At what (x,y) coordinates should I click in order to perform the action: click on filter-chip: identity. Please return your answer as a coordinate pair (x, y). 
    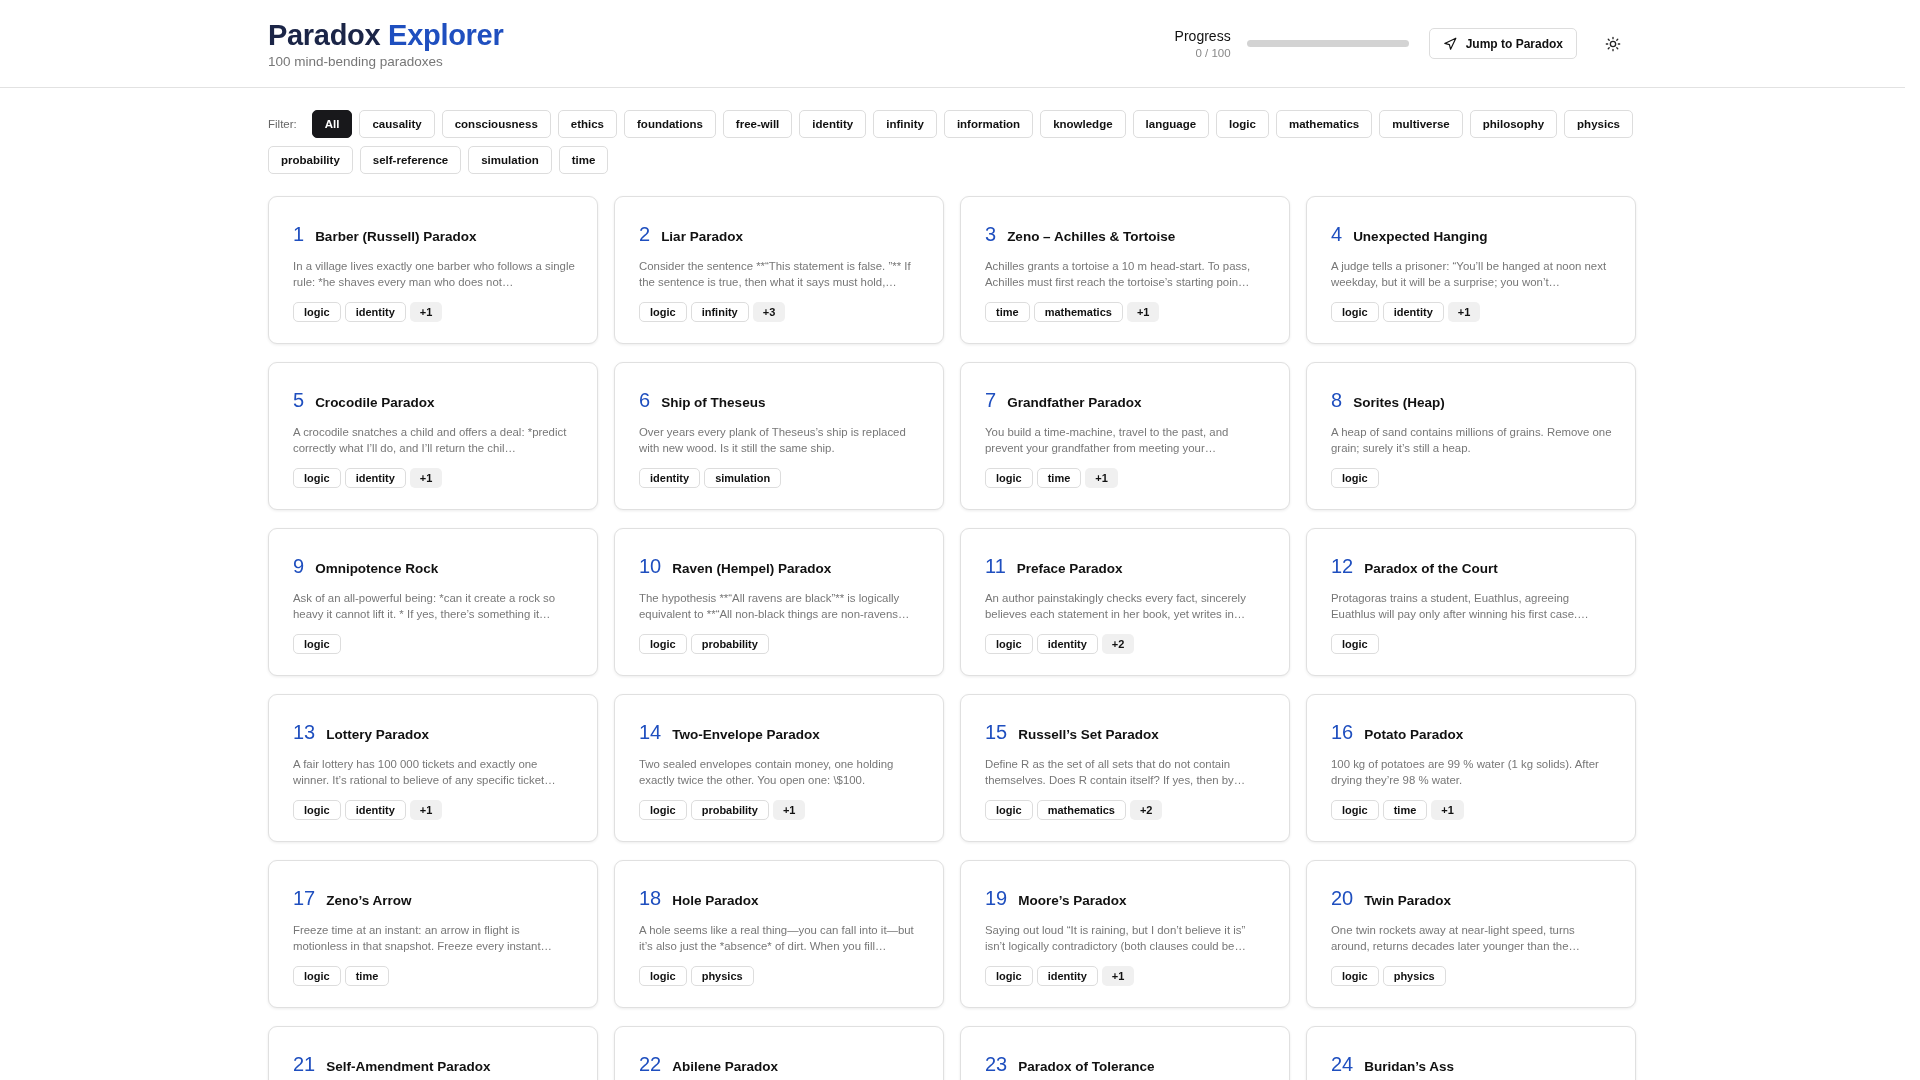
    Looking at the image, I should click on (833, 124).